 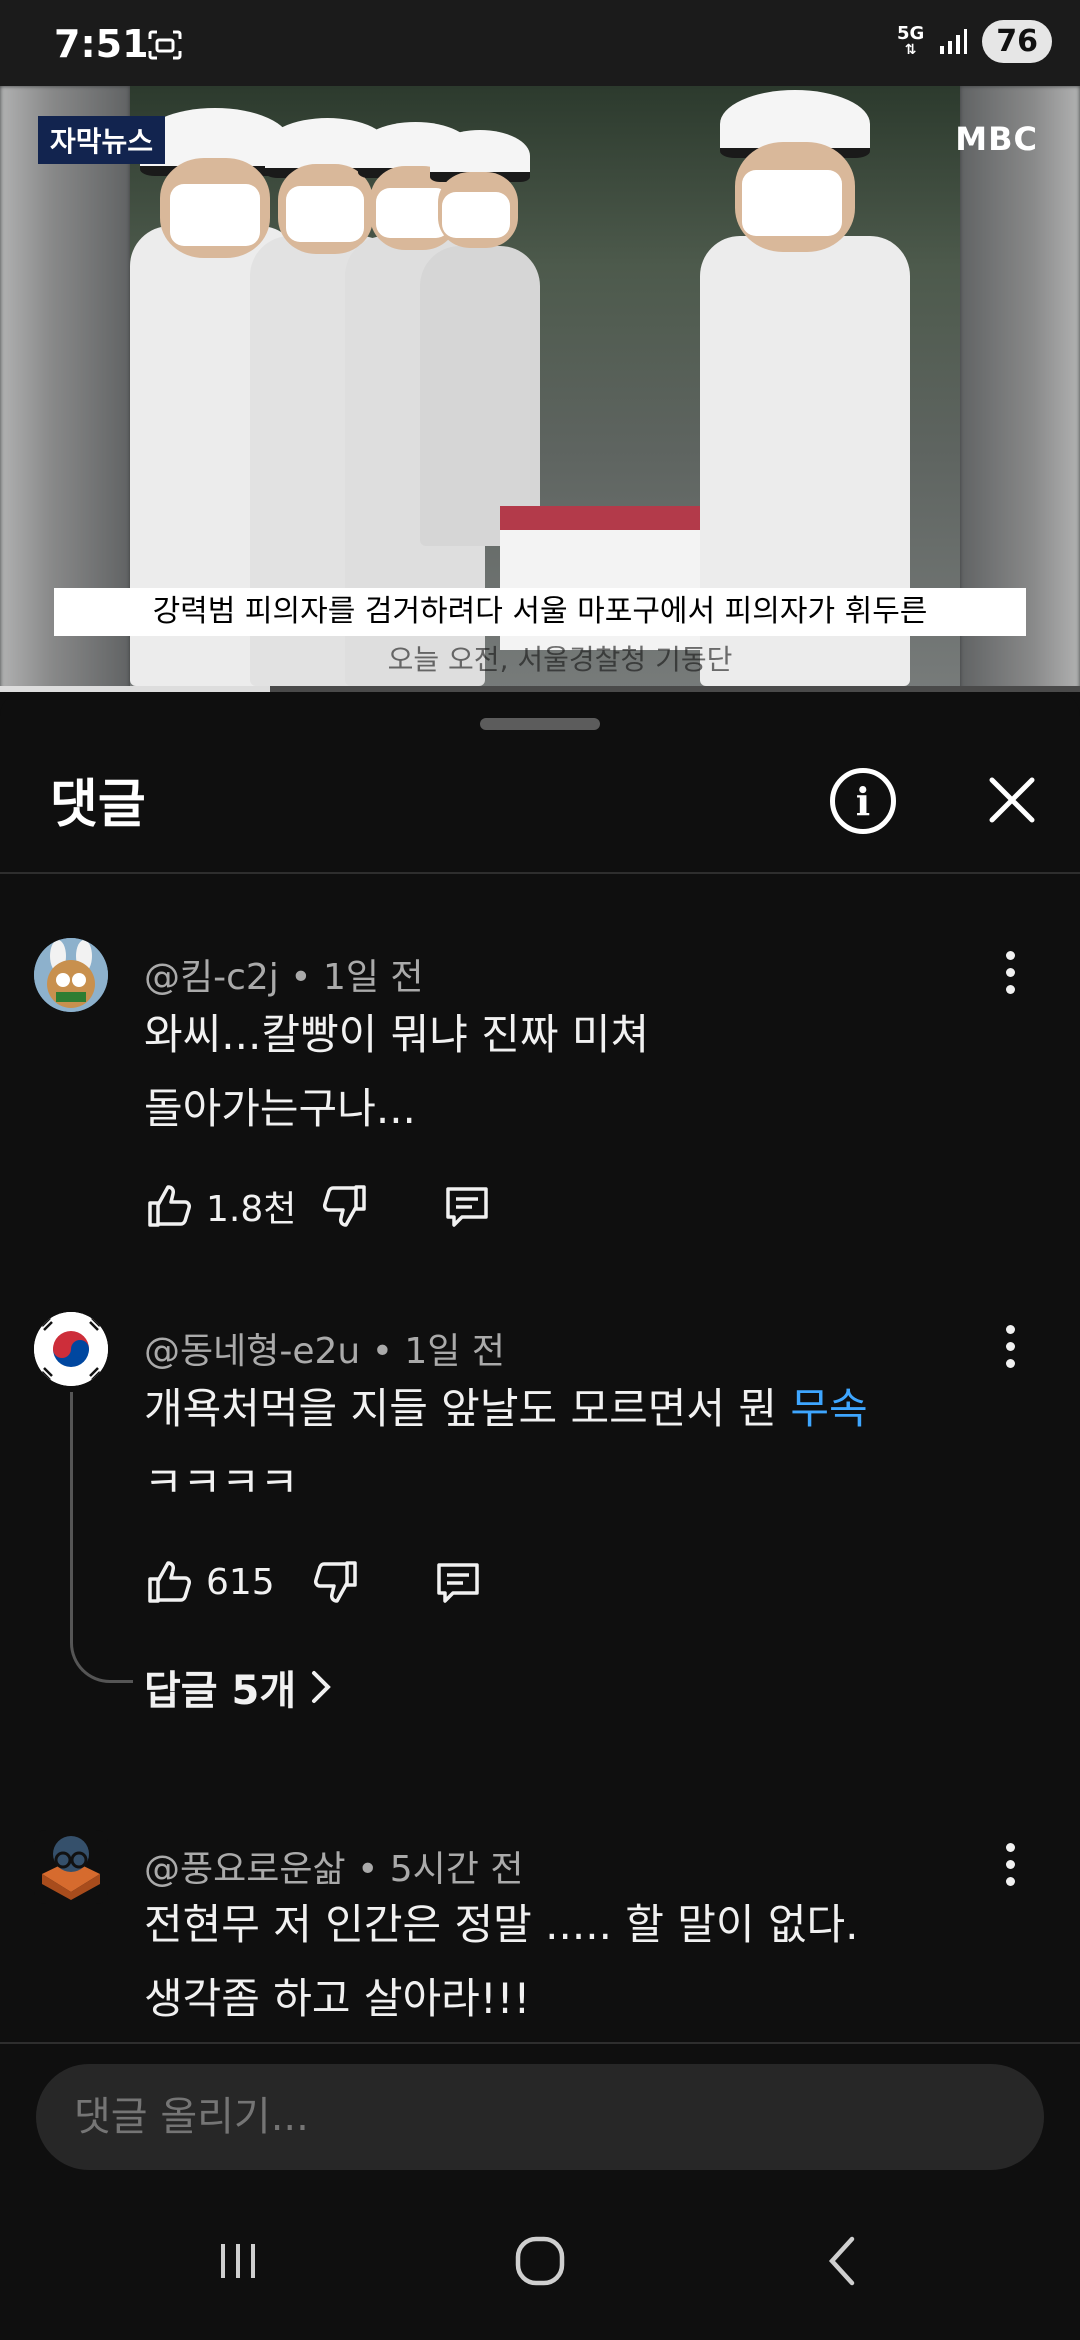 What do you see at coordinates (101, 1537) in the screenshot?
I see `reply-thread-line` at bounding box center [101, 1537].